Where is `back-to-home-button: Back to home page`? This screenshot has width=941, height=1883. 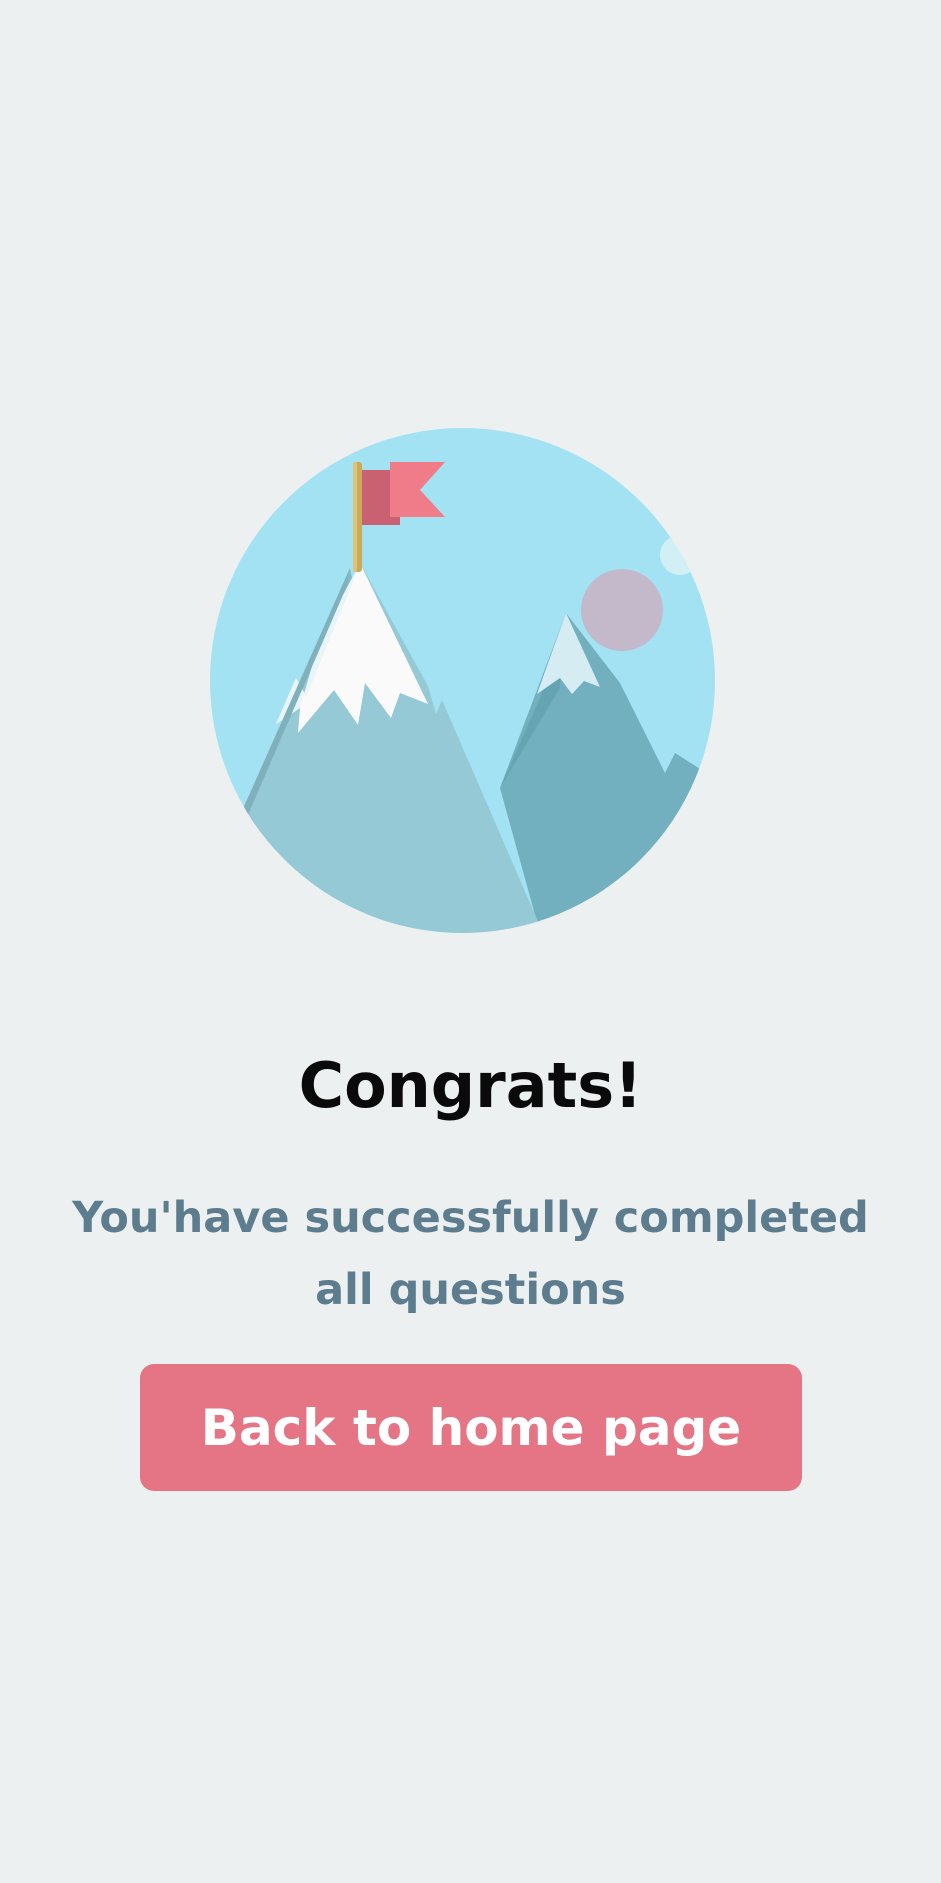 back-to-home-button: Back to home page is located at coordinates (471, 1427).